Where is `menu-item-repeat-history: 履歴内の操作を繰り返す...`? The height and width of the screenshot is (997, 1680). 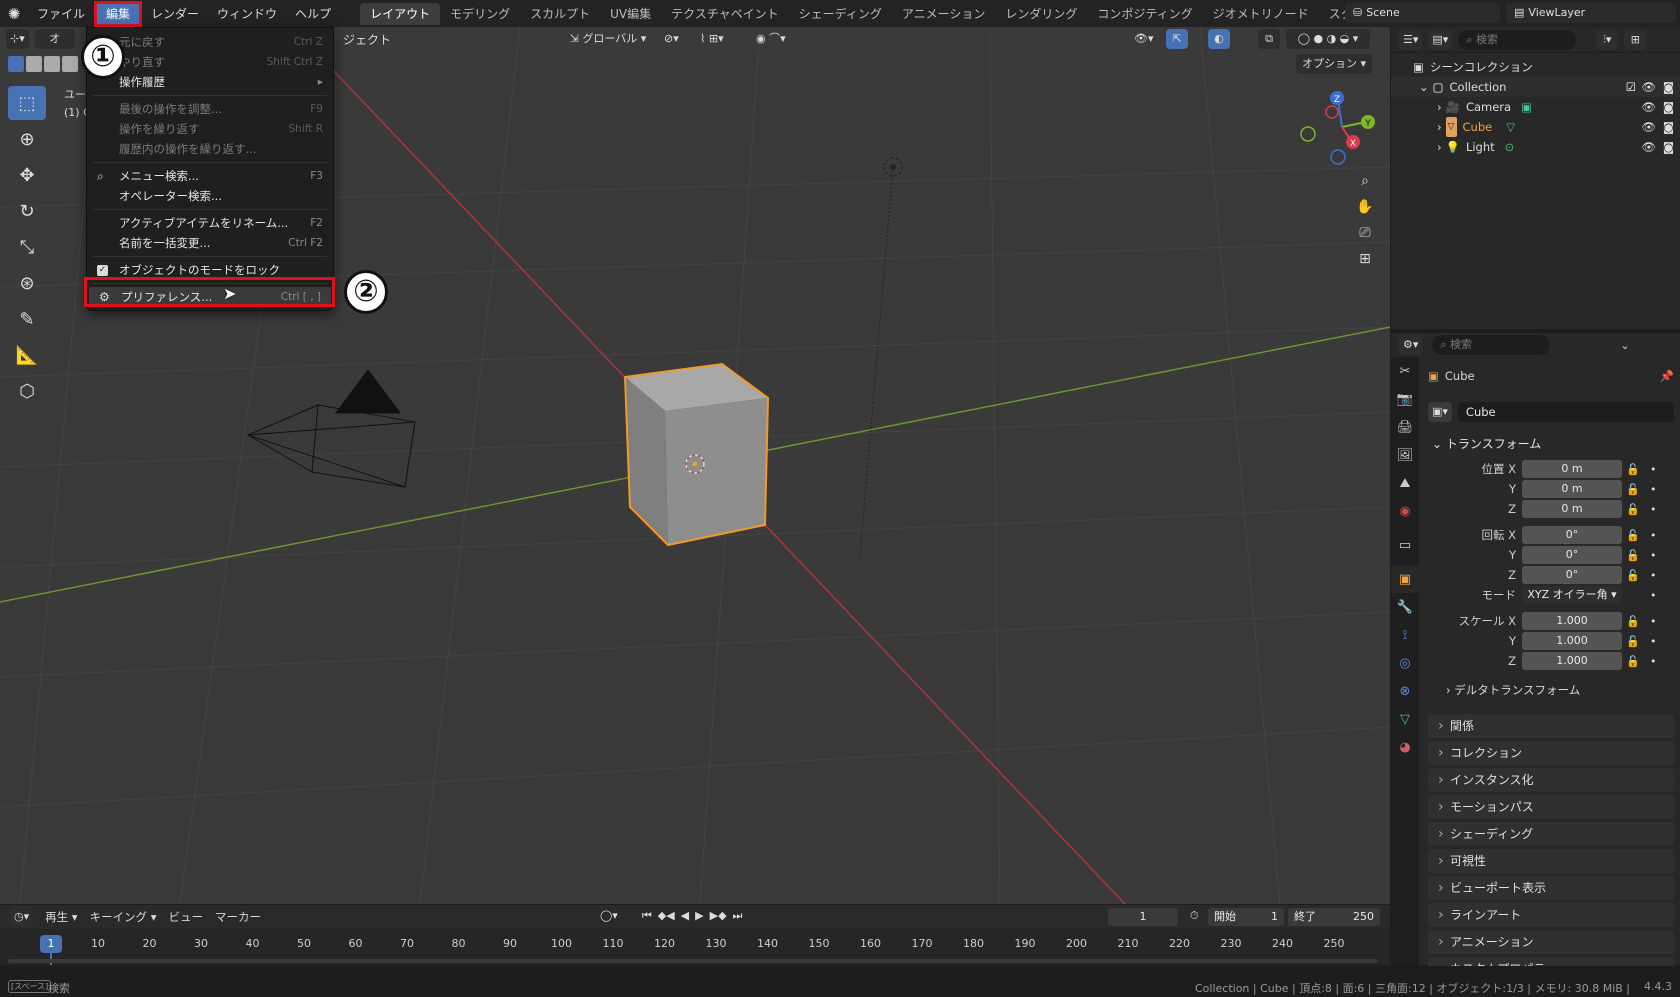
menu-item-repeat-history: 履歴内の操作を繰り返す... is located at coordinates (210, 149).